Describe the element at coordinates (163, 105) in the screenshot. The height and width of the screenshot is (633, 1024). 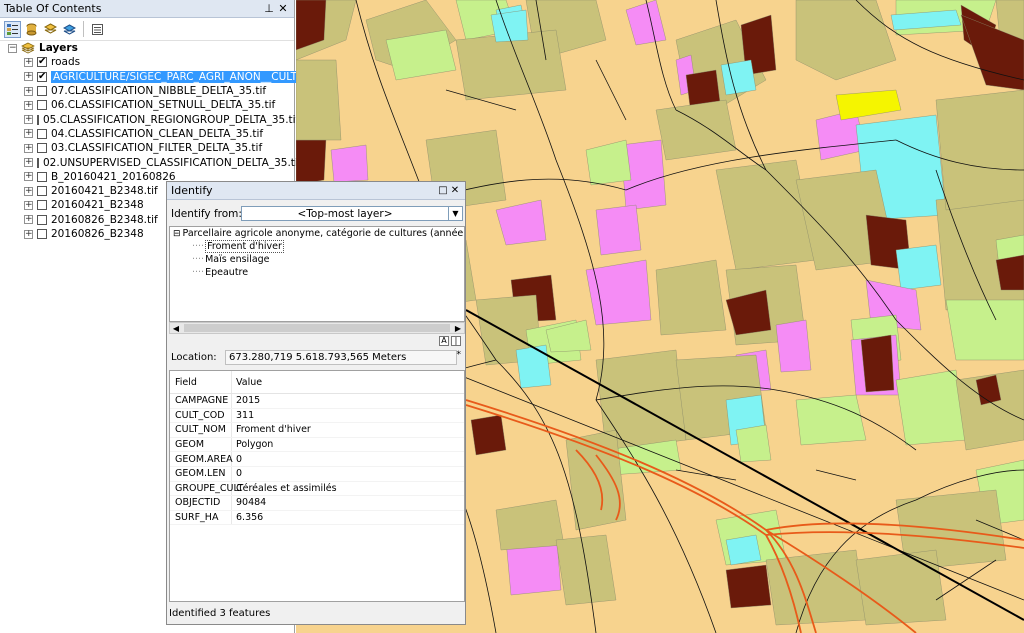
I see `layer-label: 06.CLASSIFICATION_SETNULL_DELTA_35.tif` at that location.